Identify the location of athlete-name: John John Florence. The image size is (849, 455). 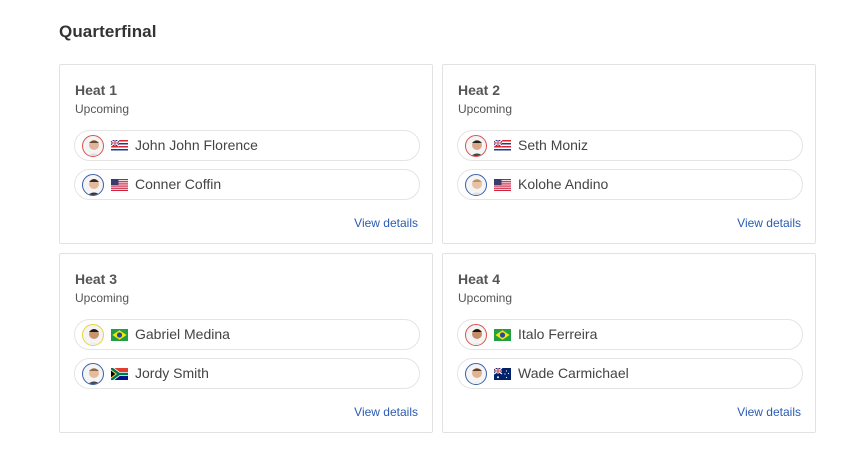
(196, 145).